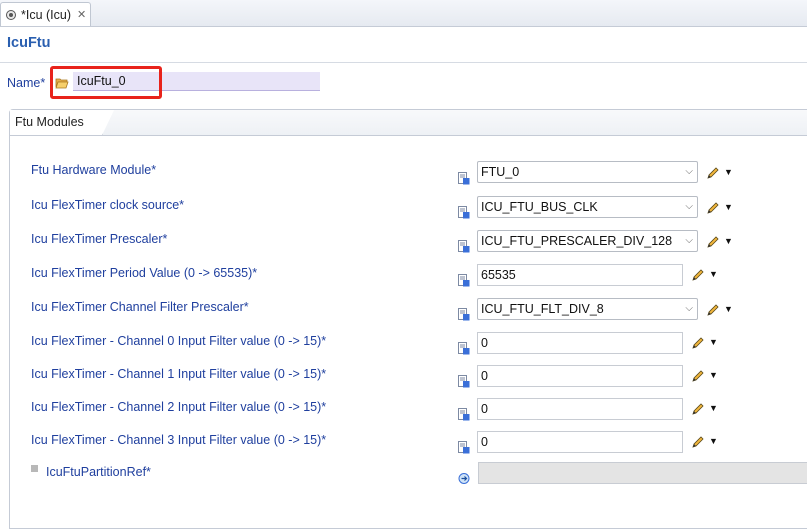  Describe the element at coordinates (144, 273) in the screenshot. I see `period-value-label: Icu FlexTimer Period Value (0 -> 65535)*` at that location.